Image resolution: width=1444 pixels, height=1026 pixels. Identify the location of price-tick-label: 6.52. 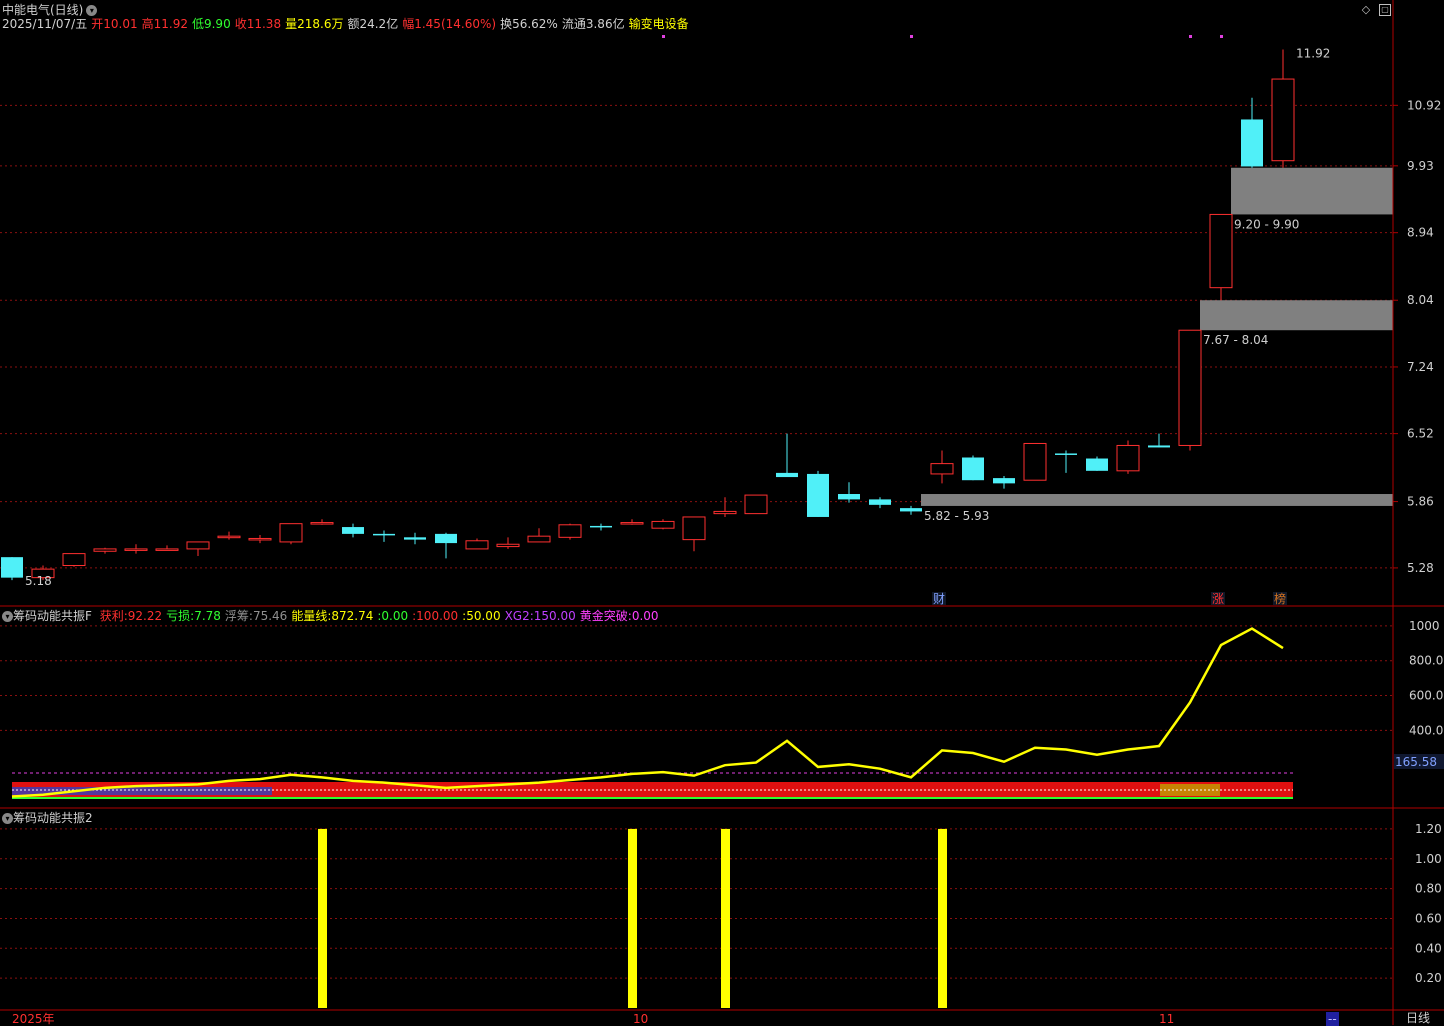
(1420, 434).